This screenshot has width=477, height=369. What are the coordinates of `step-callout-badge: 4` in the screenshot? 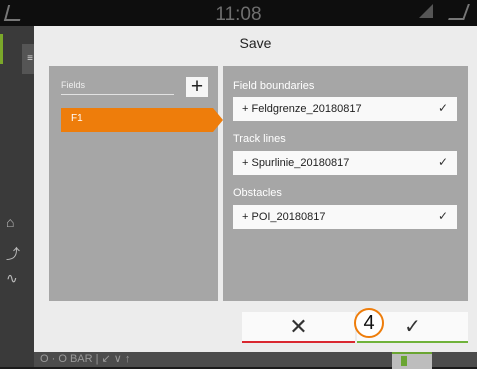 It's located at (369, 323).